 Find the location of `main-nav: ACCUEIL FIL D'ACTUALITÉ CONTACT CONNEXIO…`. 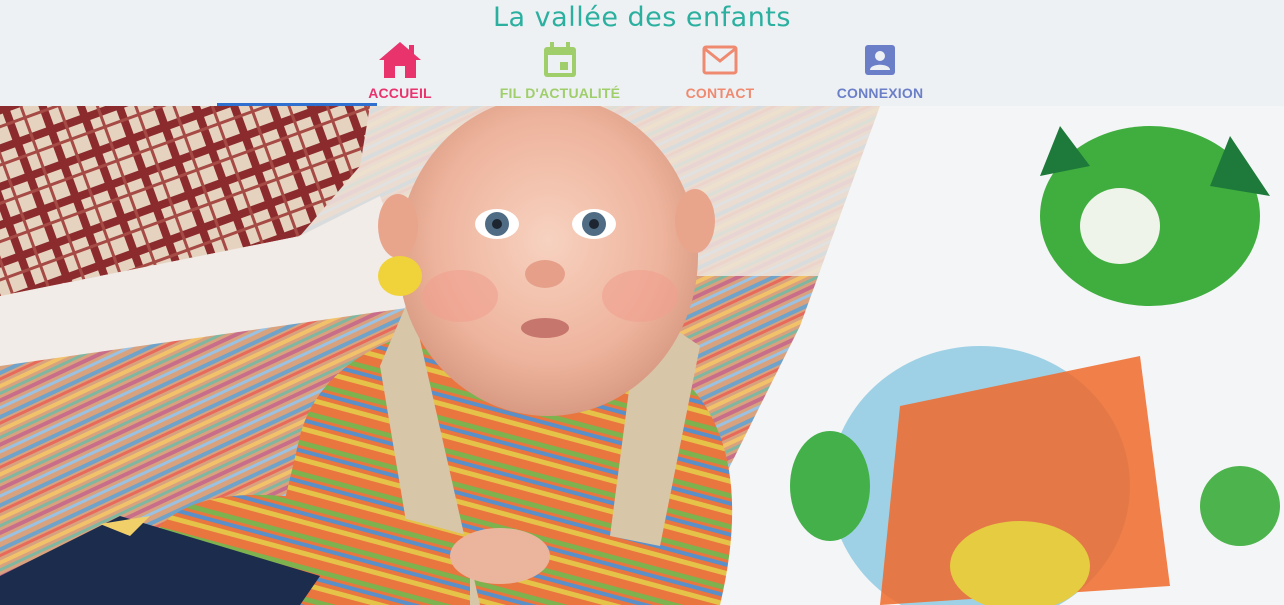

main-nav: ACCUEIL FIL D'ACTUALITÉ CONTACT CONNEXIO… is located at coordinates (640, 72).